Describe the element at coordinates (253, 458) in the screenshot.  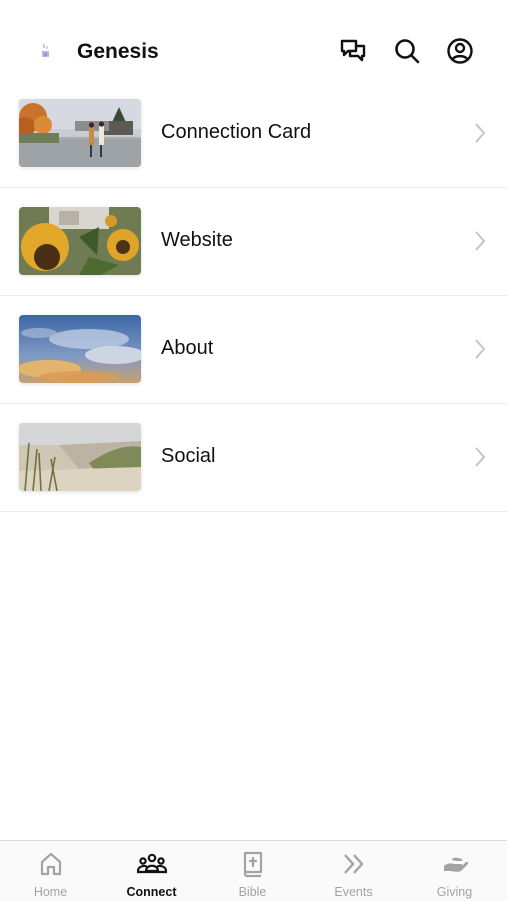
I see `list-item-social: Social` at that location.